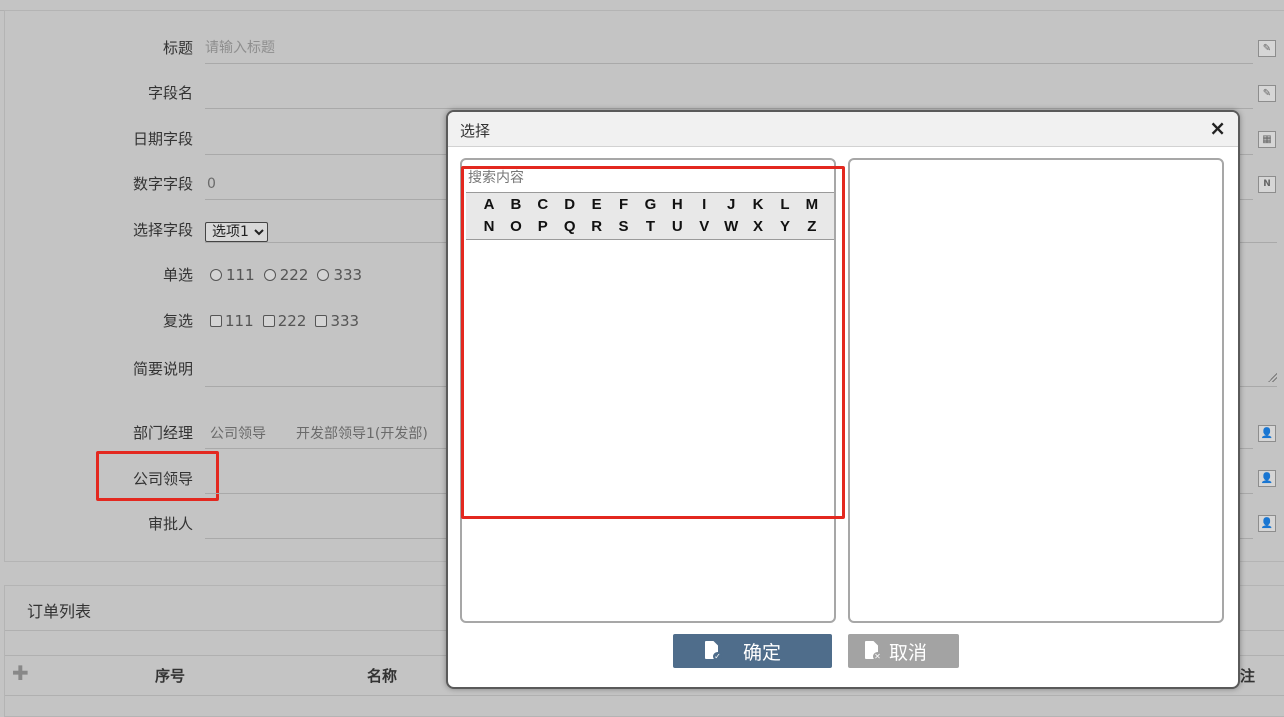  What do you see at coordinates (238, 434) in the screenshot?
I see `dept-manager-value-1: 公司领导` at bounding box center [238, 434].